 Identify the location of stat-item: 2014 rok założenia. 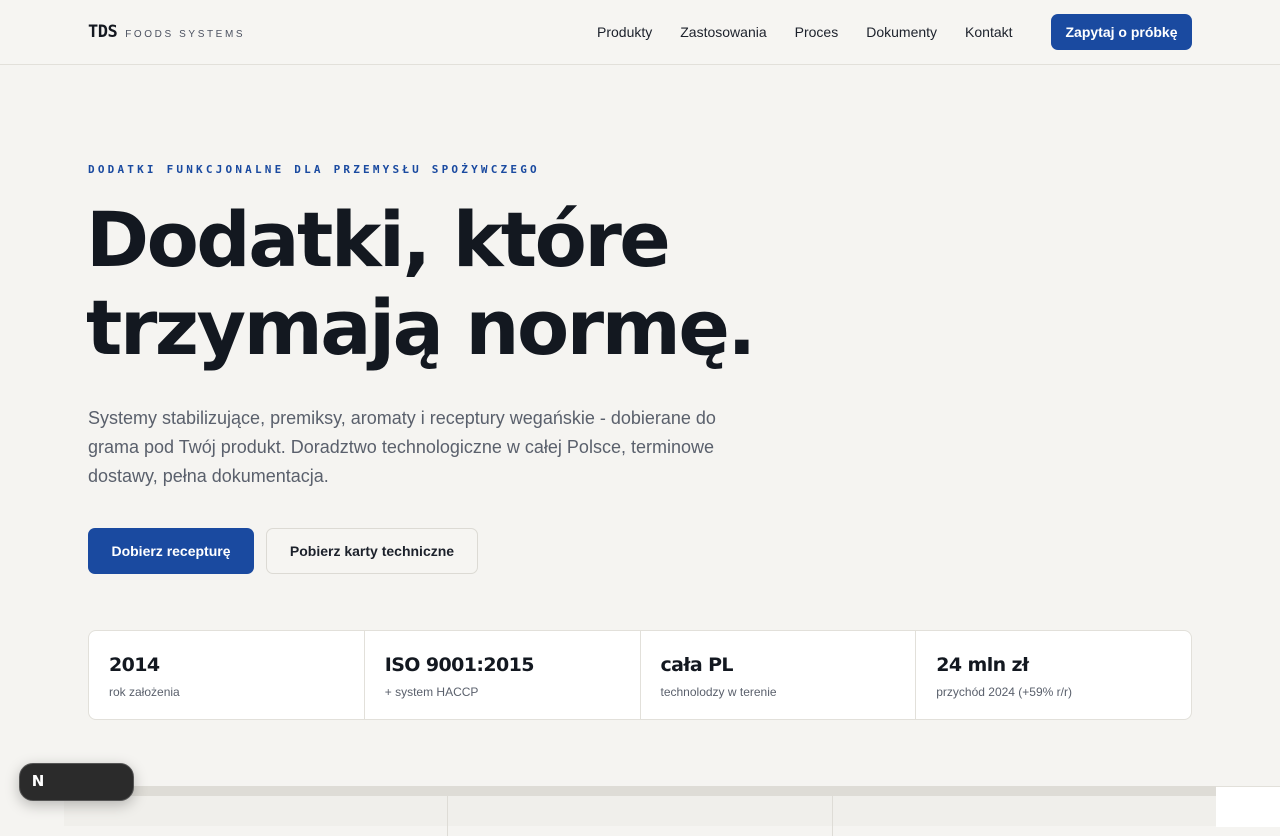
(227, 675).